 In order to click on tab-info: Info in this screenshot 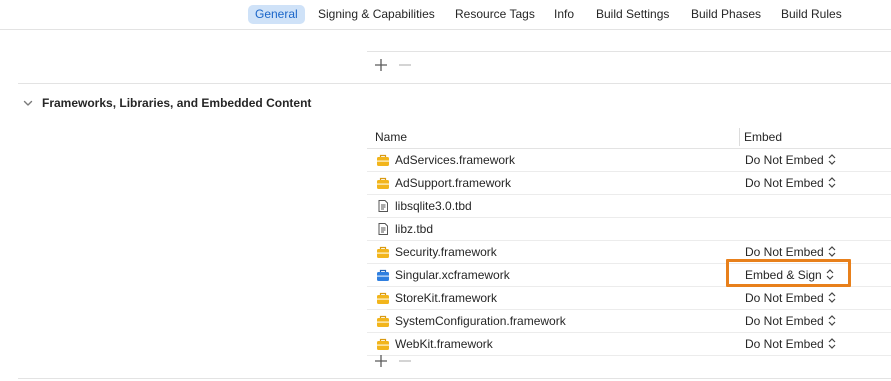, I will do `click(564, 14)`.